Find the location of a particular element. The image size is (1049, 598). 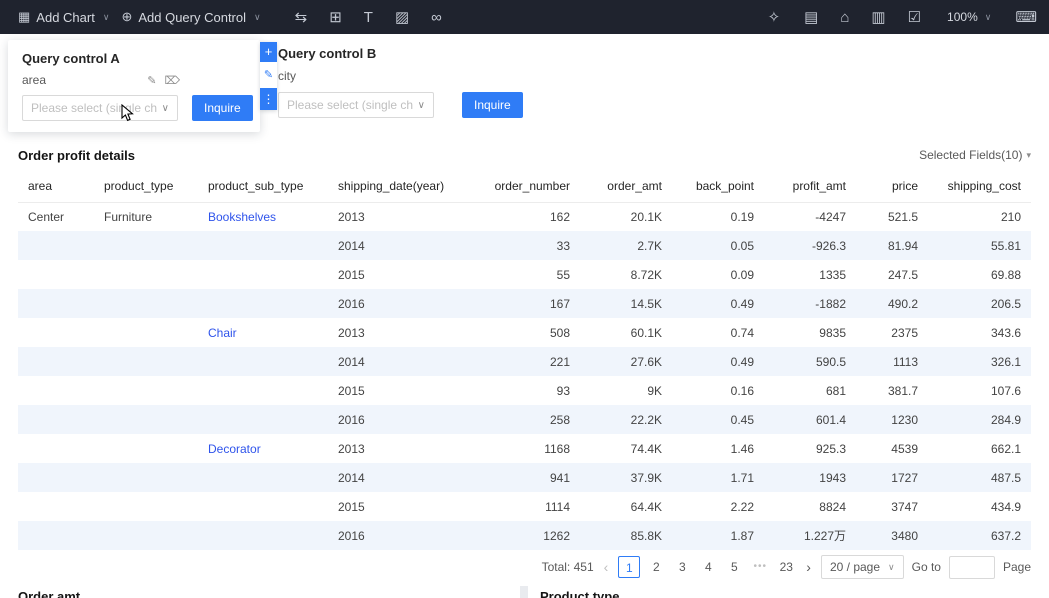

table-row: 2016 258 22.2K 0.45 601.4 1230 284.9 is located at coordinates (524, 419).